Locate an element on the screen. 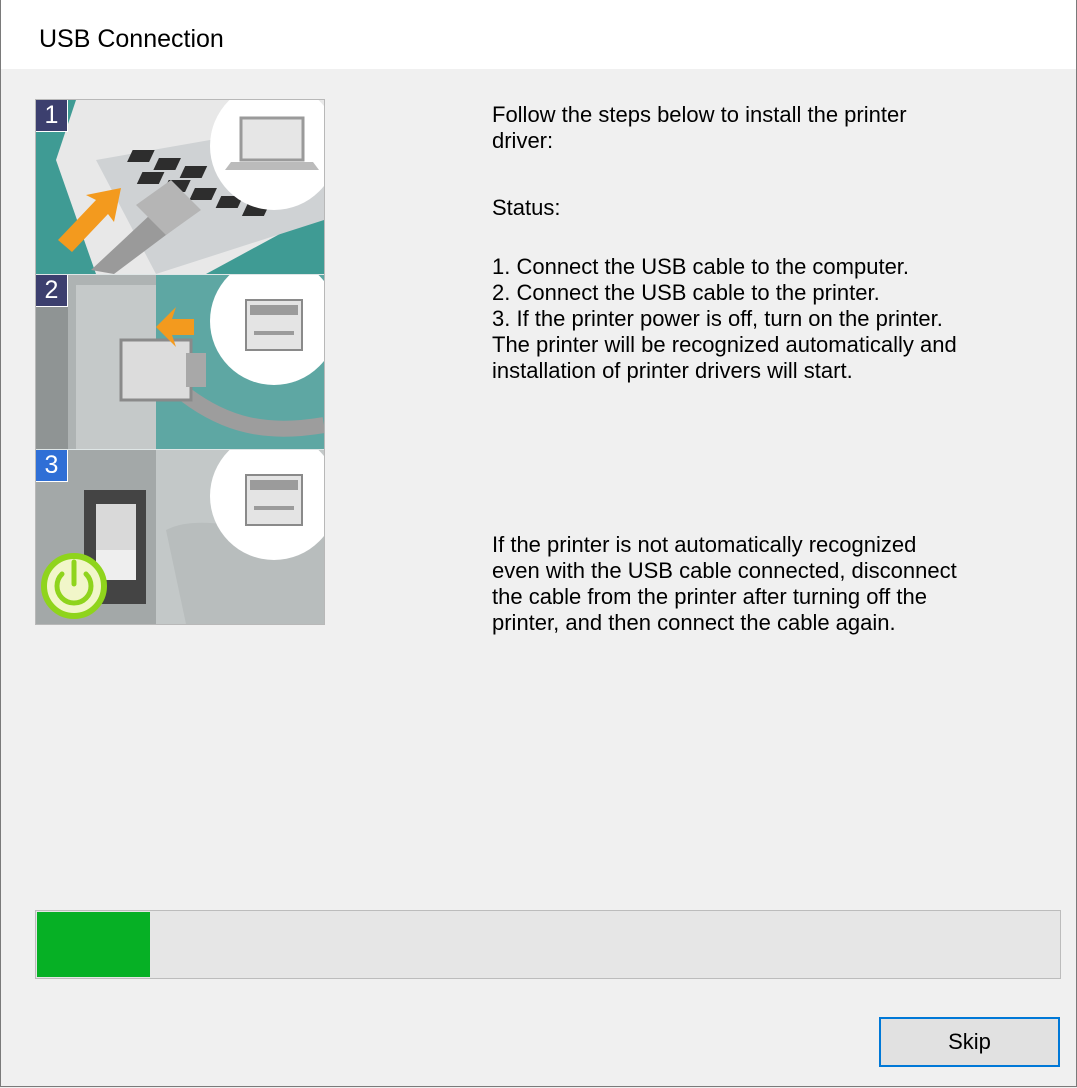  step-2-panel: 2 is located at coordinates (180, 362).